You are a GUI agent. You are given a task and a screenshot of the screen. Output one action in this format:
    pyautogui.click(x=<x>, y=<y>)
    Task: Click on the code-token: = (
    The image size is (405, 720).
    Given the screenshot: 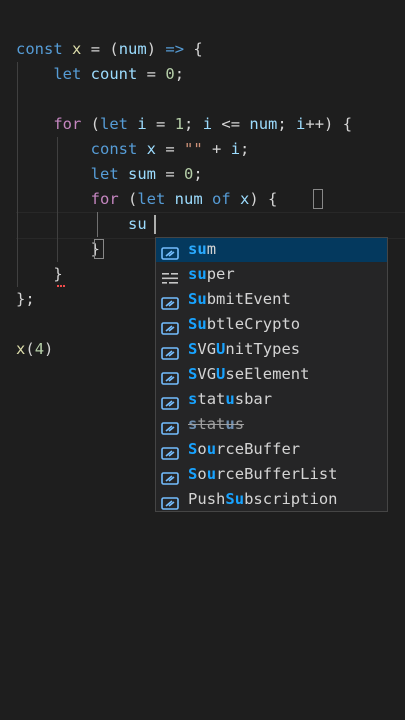 What is the action you would take?
    pyautogui.click(x=100, y=49)
    